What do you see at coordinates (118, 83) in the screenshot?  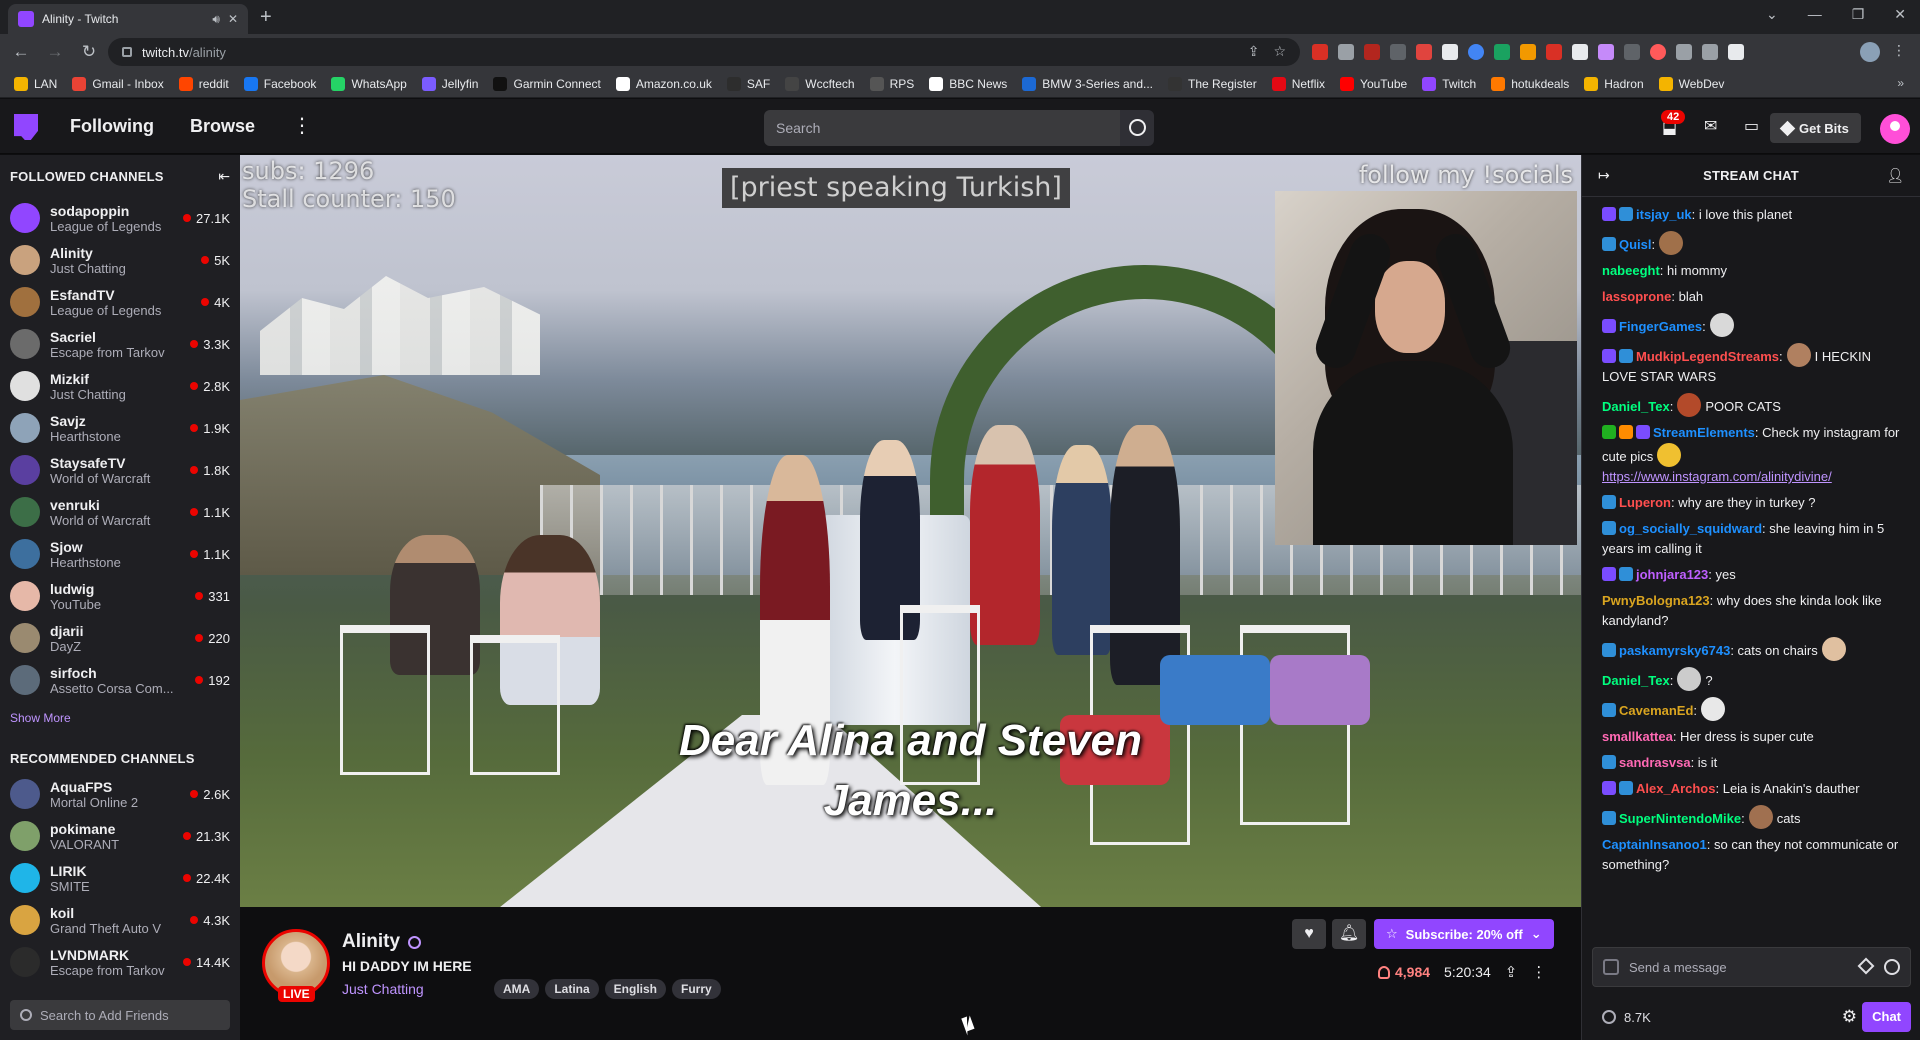 I see `bookmark-item: Gmail - Inbox` at bounding box center [118, 83].